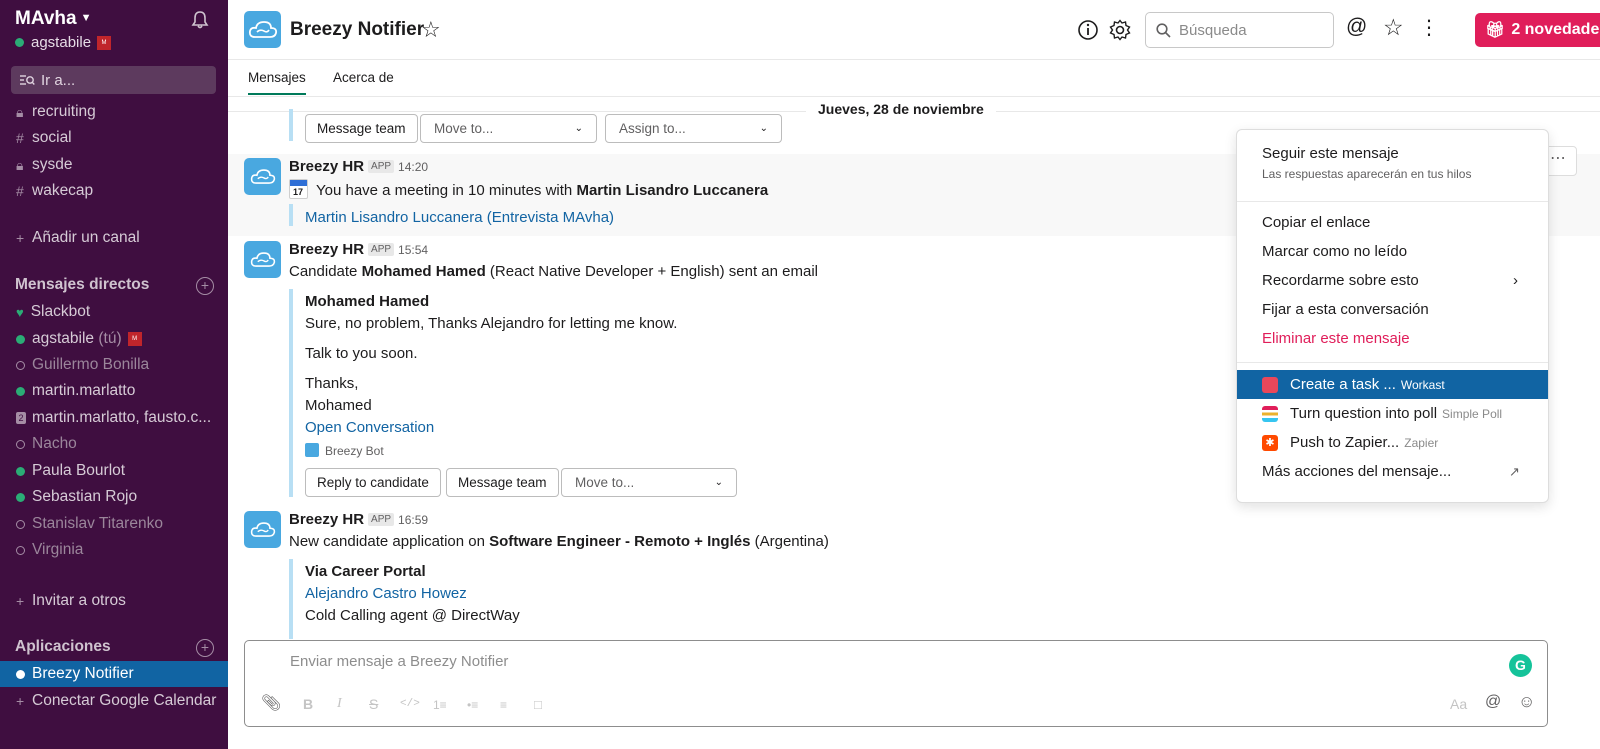 Image resolution: width=1600 pixels, height=749 pixels. I want to click on sidebar-item-breezy-notifier: Breezy Notifier, so click(114, 674).